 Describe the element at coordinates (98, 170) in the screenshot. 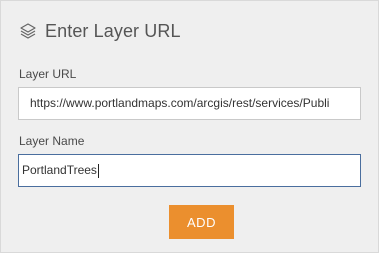

I see `text-caret` at that location.